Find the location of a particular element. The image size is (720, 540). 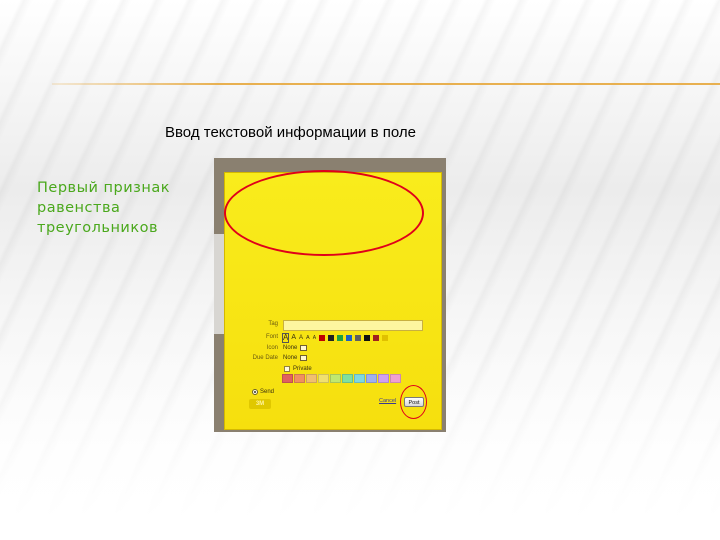

send-radio is located at coordinates (255, 392).